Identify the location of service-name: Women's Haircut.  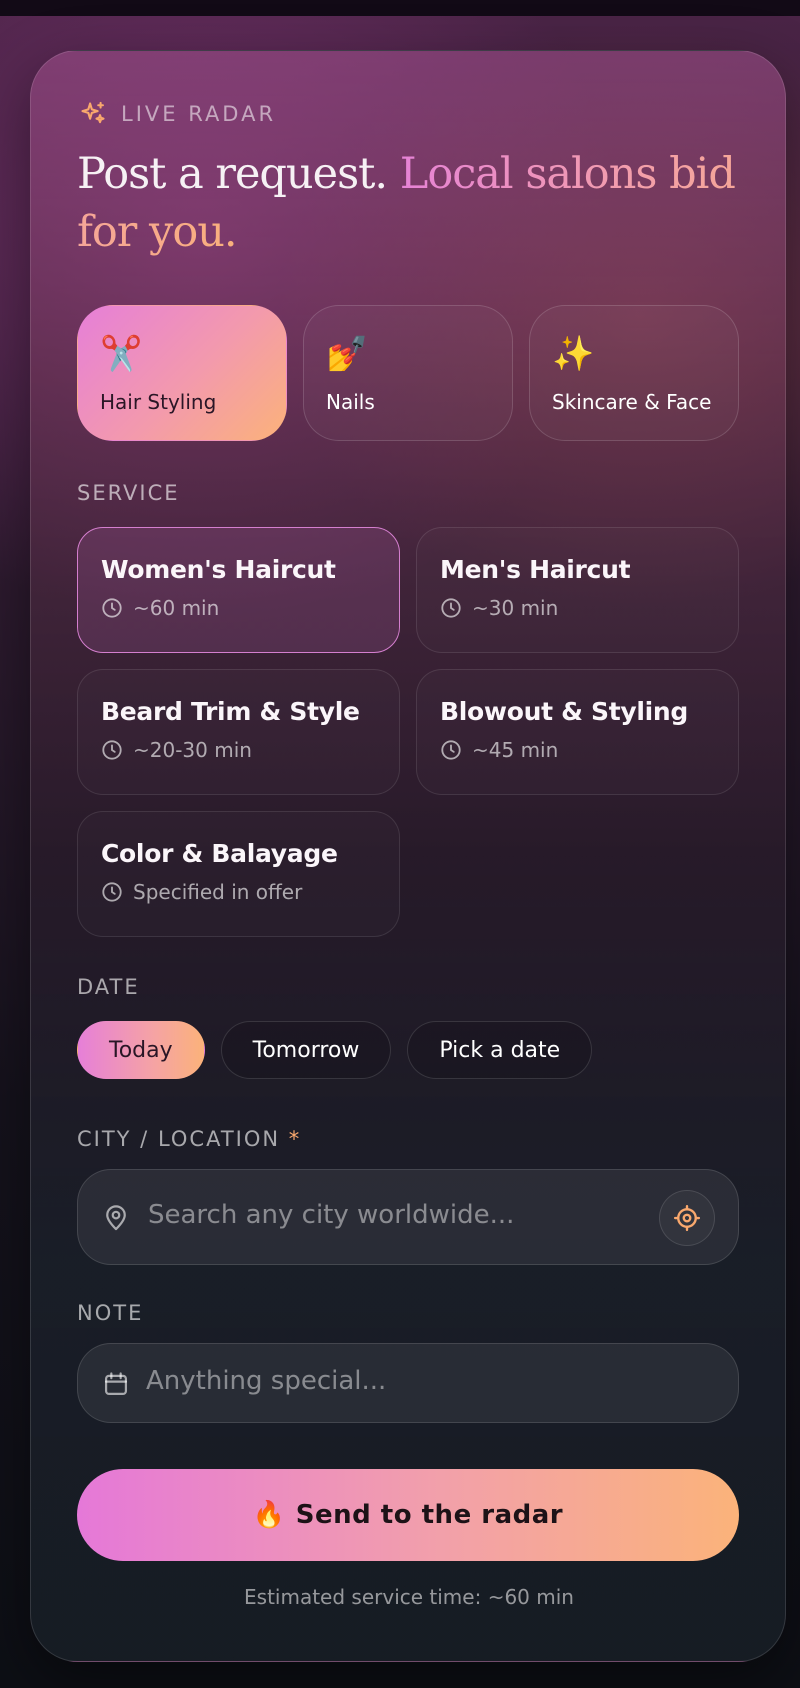
(218, 569).